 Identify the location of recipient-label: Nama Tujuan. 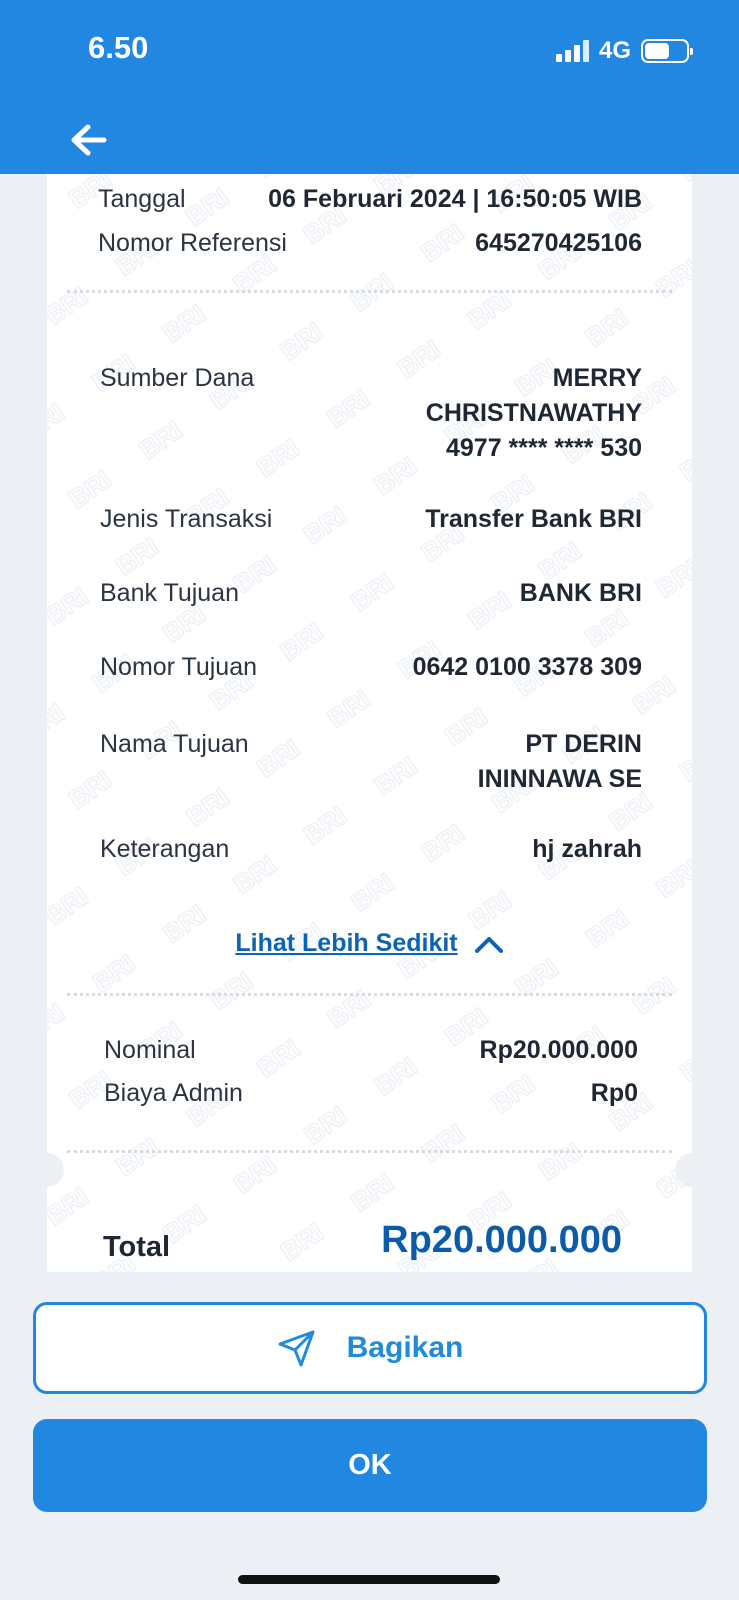
(174, 744).